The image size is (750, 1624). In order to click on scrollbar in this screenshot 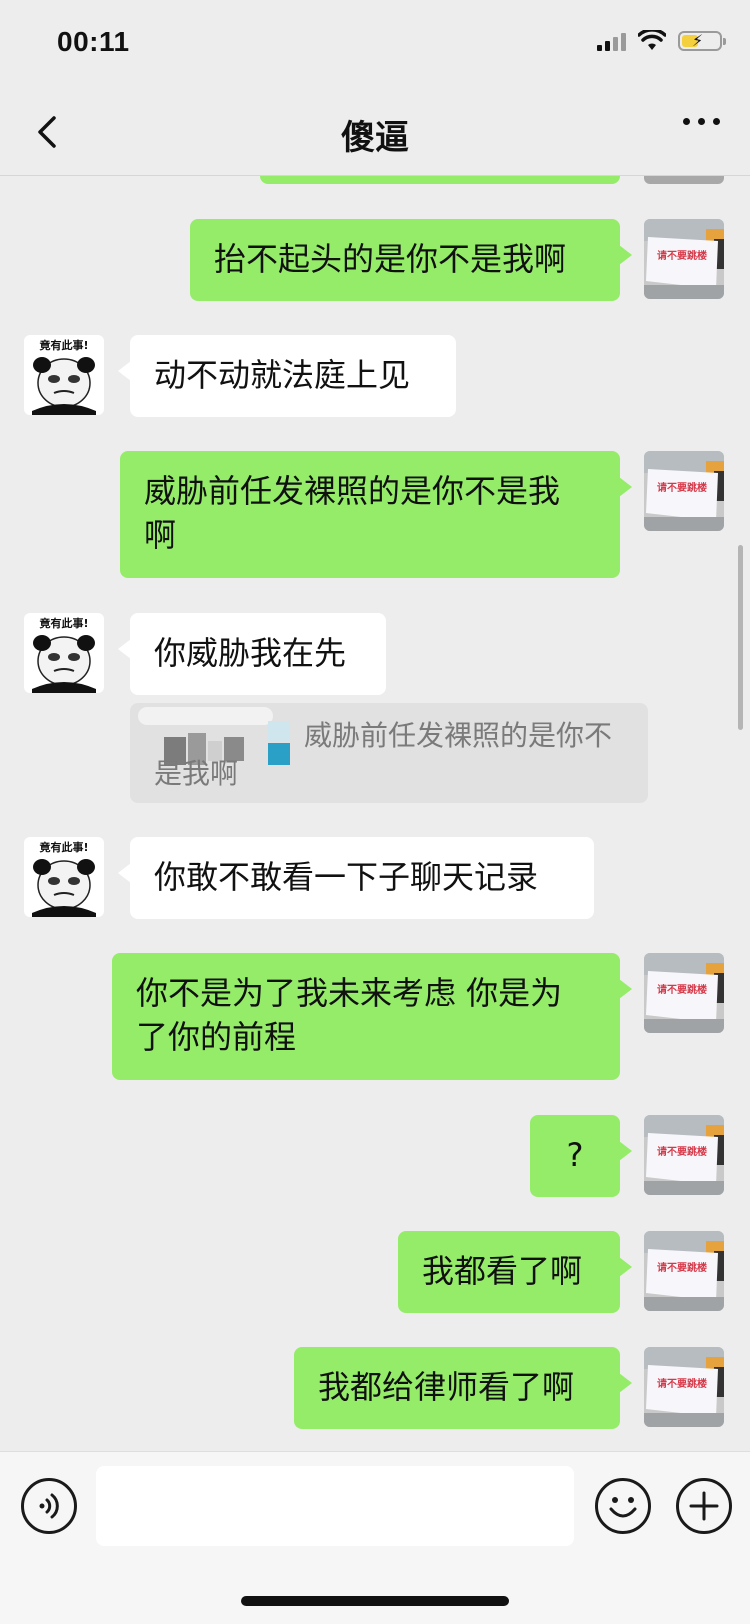, I will do `click(740, 637)`.